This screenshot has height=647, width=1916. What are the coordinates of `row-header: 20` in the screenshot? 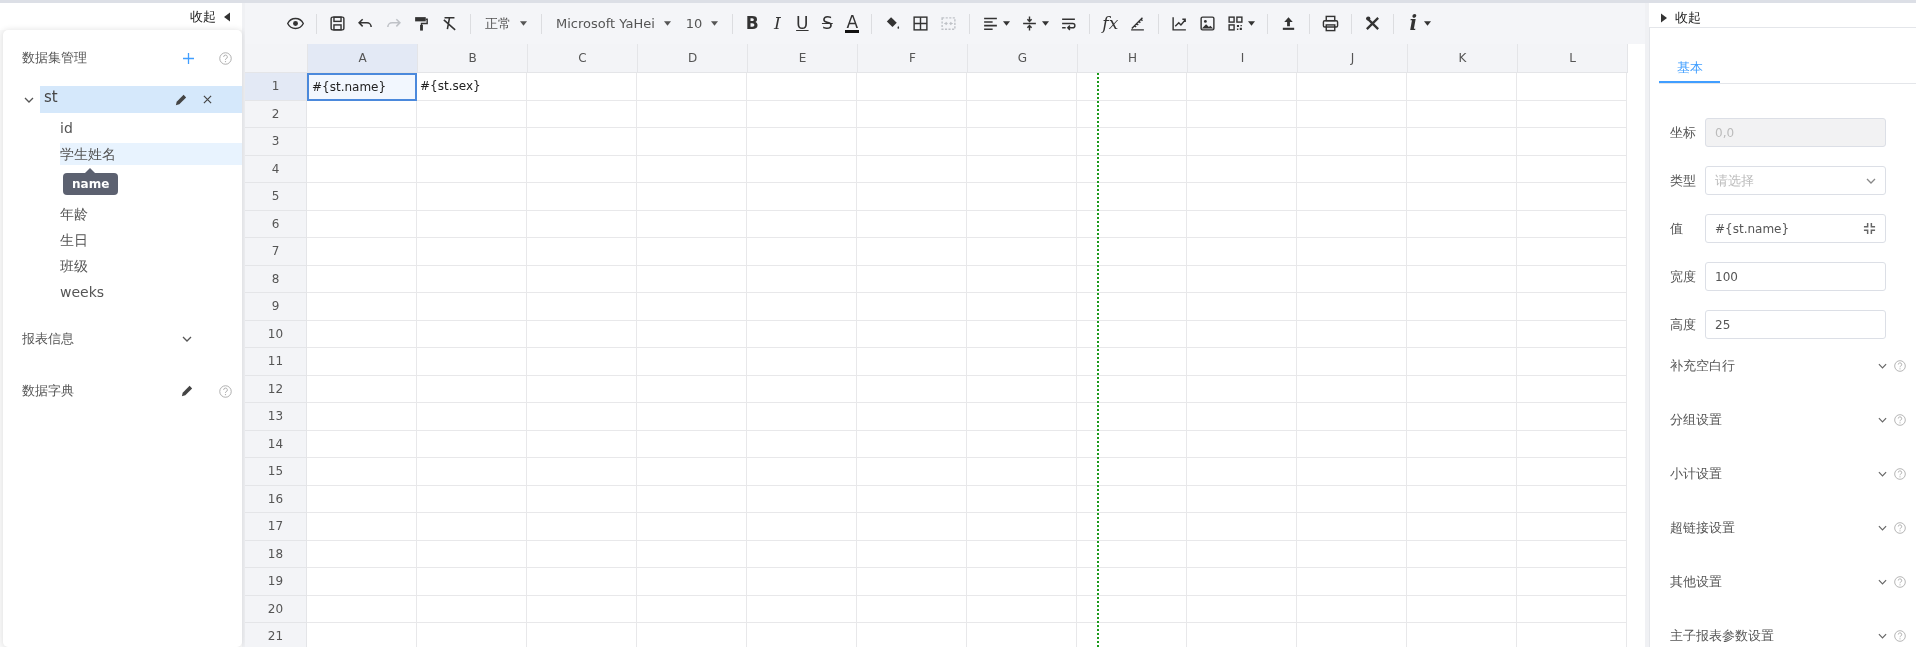 It's located at (276, 609).